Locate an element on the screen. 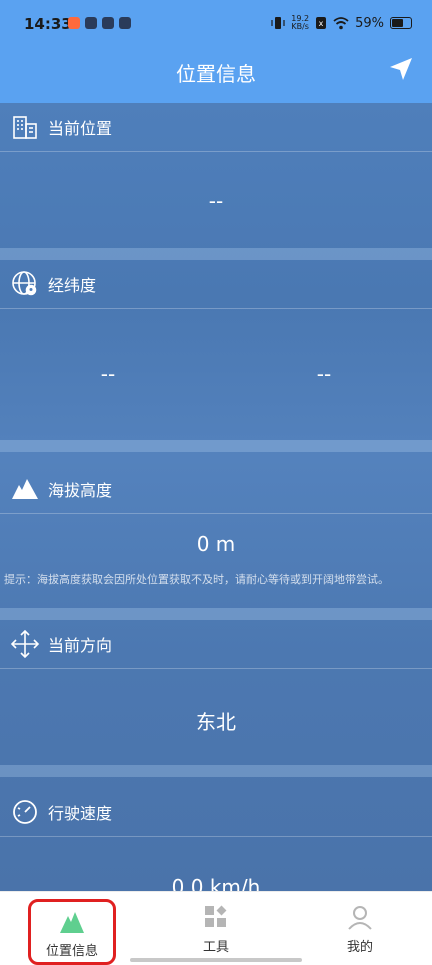  tab-mine: 我的 is located at coordinates (360, 928).